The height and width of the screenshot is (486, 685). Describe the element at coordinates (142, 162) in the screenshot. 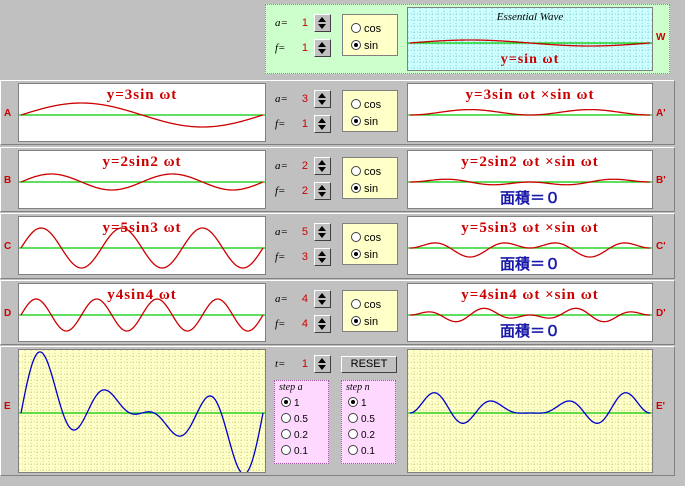

I see `row-b-wave-equation: y=2sin2 ωt` at that location.